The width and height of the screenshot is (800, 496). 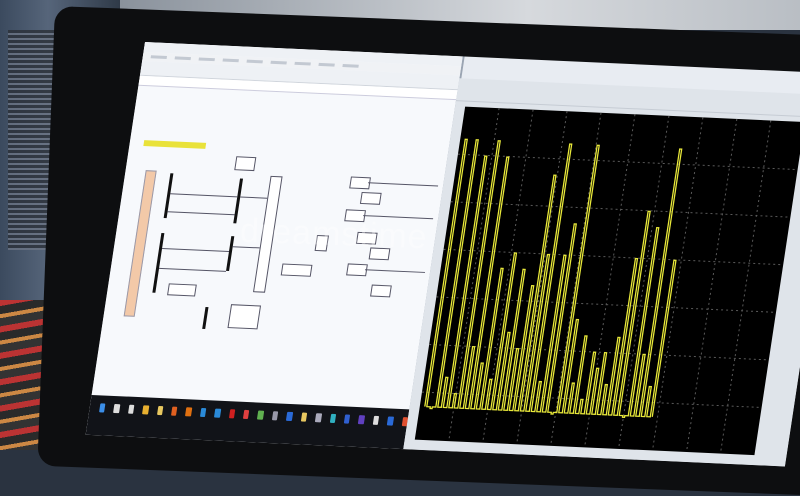 I want to click on app-gray-icon, so click(x=275, y=416).